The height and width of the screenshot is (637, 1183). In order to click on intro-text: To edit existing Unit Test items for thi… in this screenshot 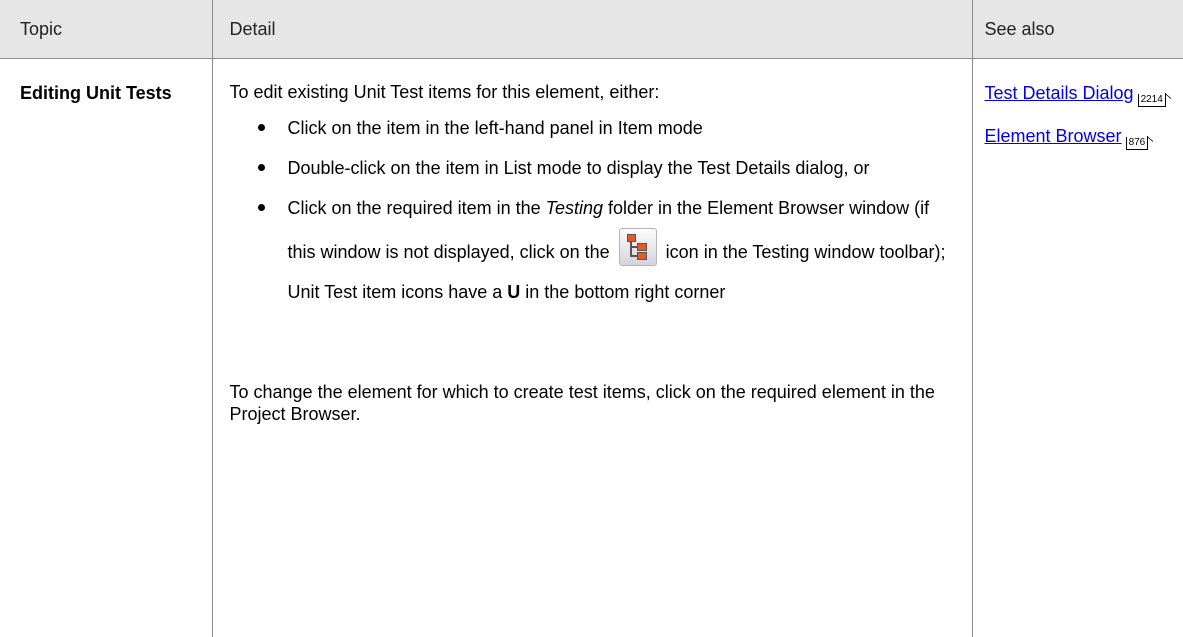, I will do `click(444, 92)`.